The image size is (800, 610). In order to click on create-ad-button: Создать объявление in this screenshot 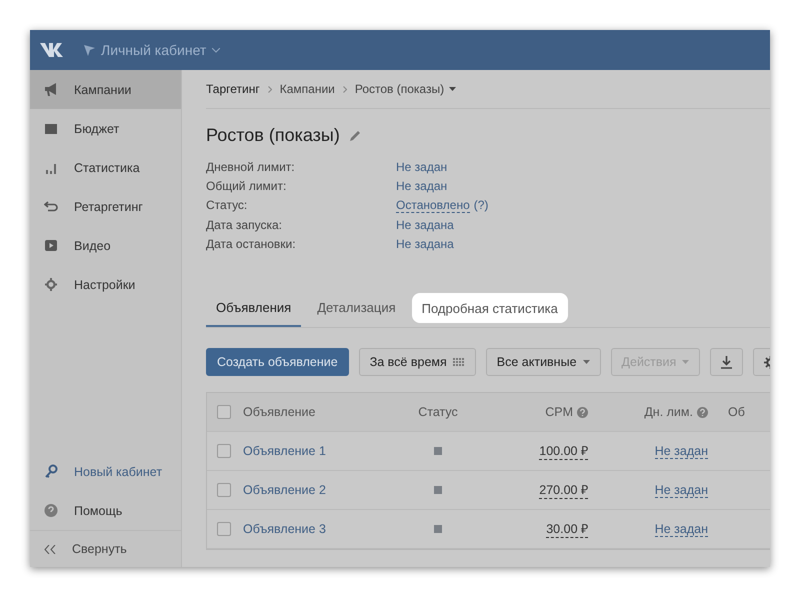, I will do `click(277, 362)`.